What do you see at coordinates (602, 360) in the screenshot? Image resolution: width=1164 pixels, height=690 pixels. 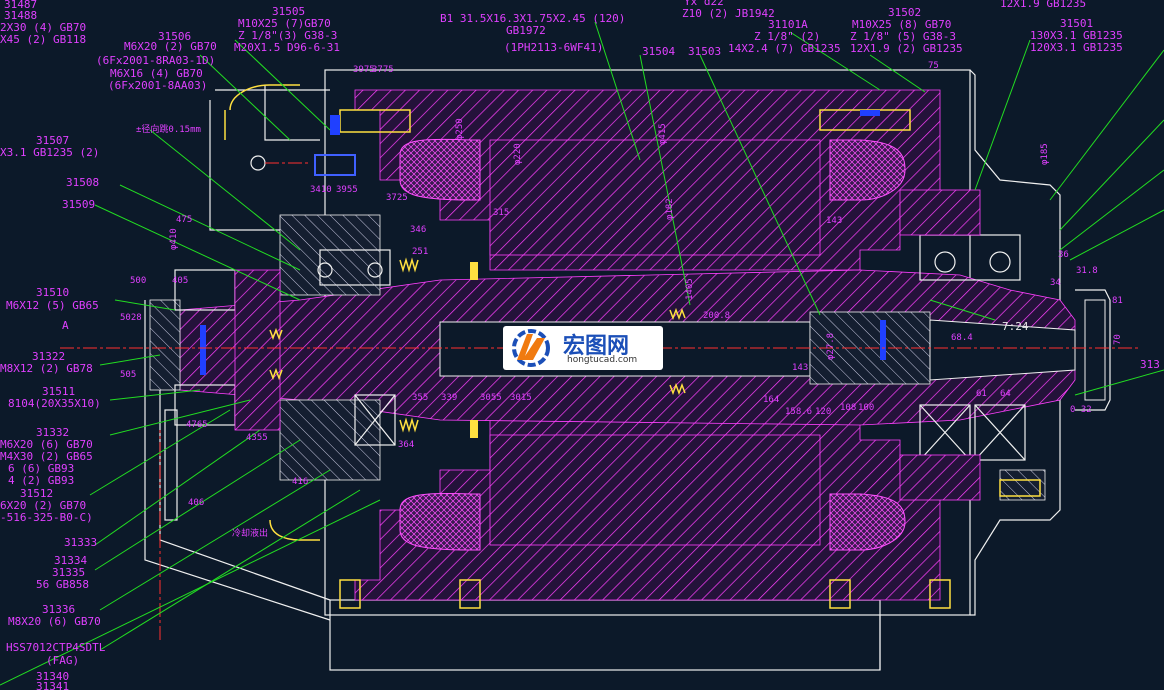 I see `logo-url: hongtucad.com` at bounding box center [602, 360].